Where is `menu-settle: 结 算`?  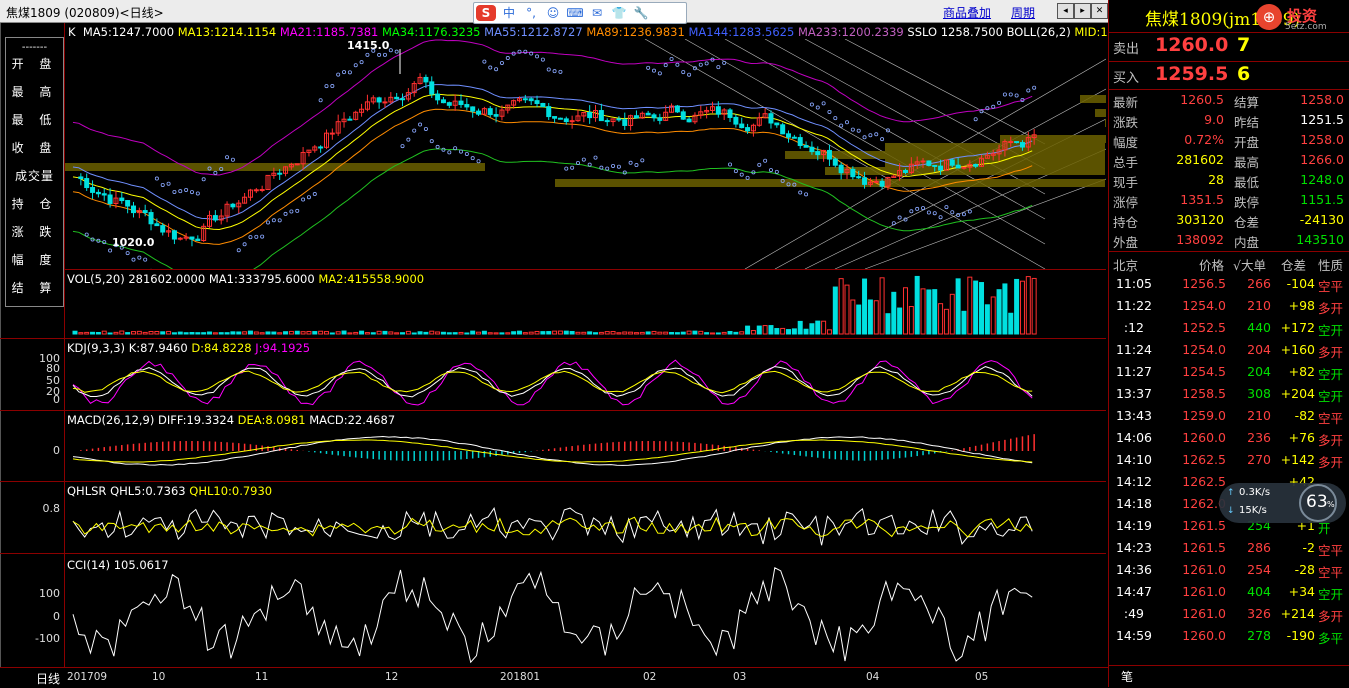 menu-settle: 结 算 is located at coordinates (34, 287).